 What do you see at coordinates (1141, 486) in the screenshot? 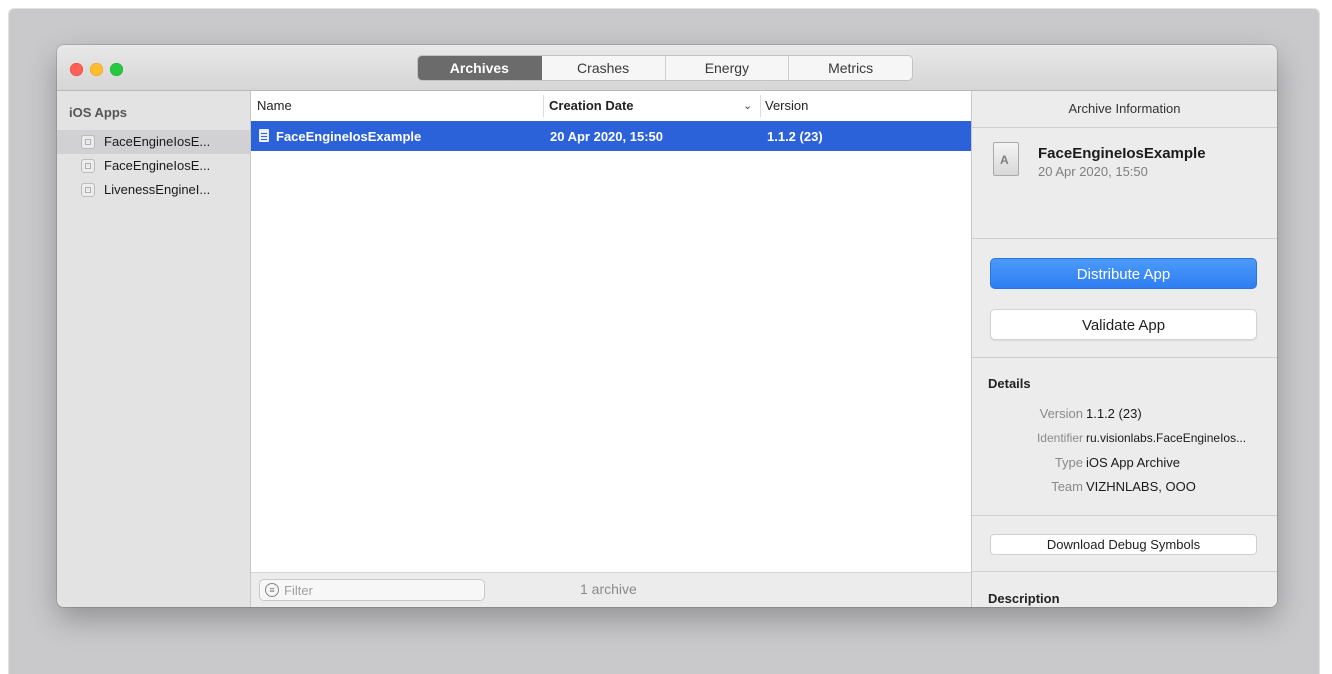
I see `detail-value: VIZHNLABS, OOO` at bounding box center [1141, 486].